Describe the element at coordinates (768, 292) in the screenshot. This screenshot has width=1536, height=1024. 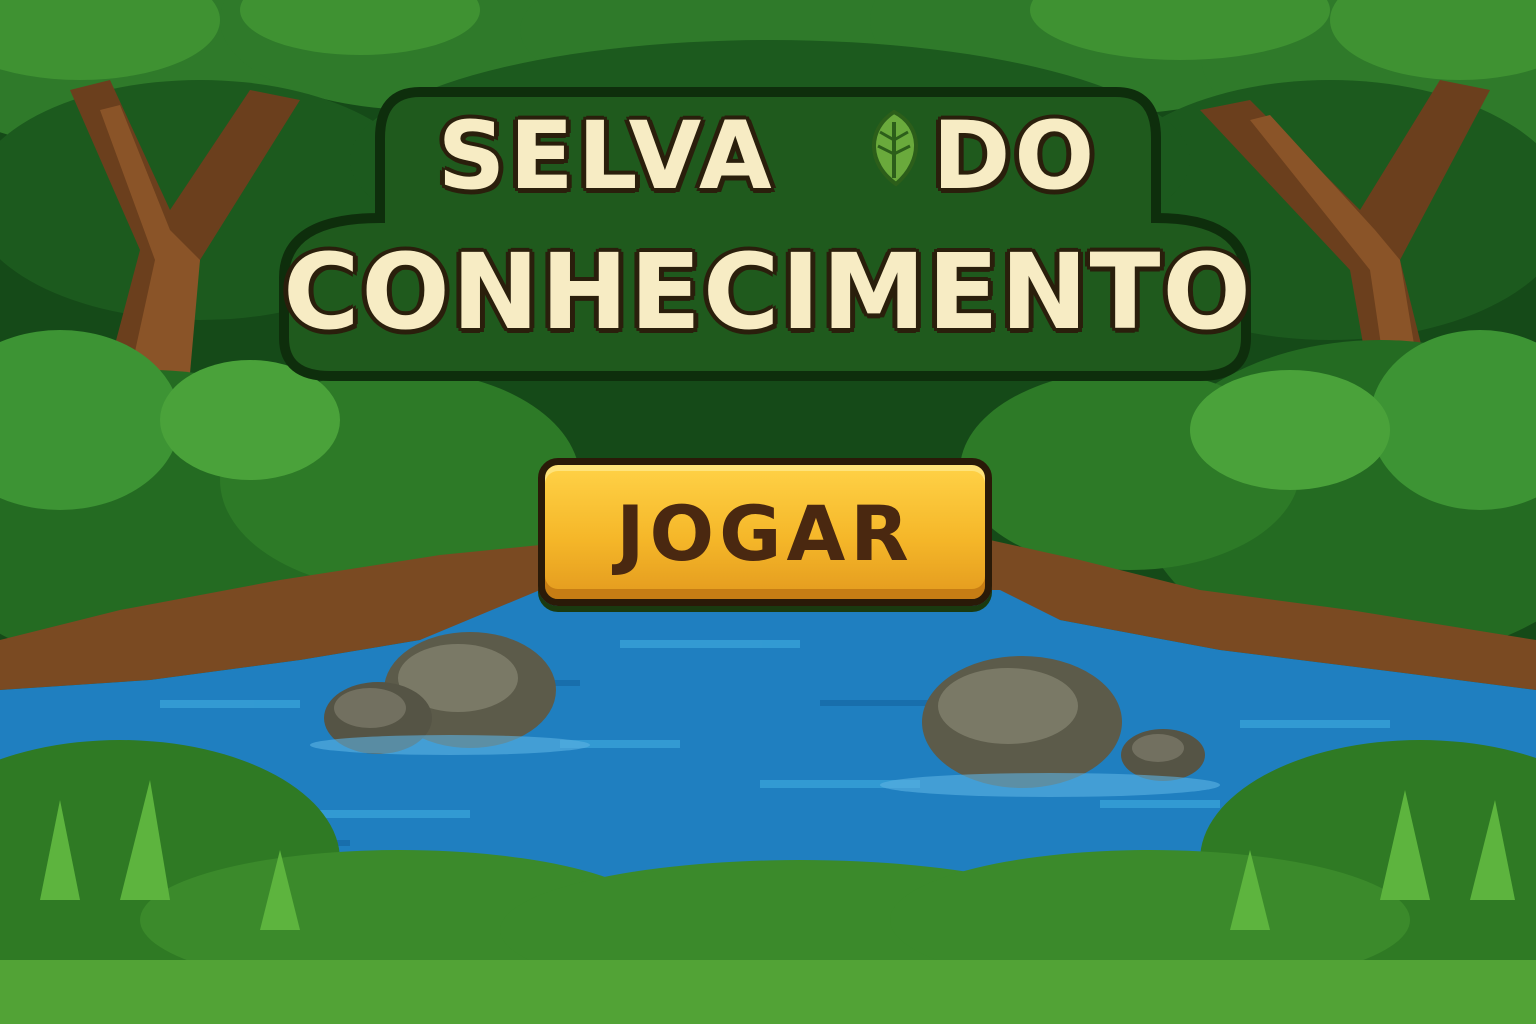
I see `title-line-2: CONHECIMENTO` at that location.